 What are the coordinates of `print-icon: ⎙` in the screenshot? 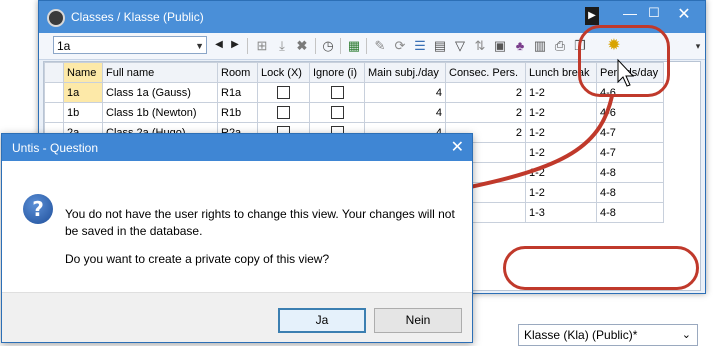 It's located at (560, 46).